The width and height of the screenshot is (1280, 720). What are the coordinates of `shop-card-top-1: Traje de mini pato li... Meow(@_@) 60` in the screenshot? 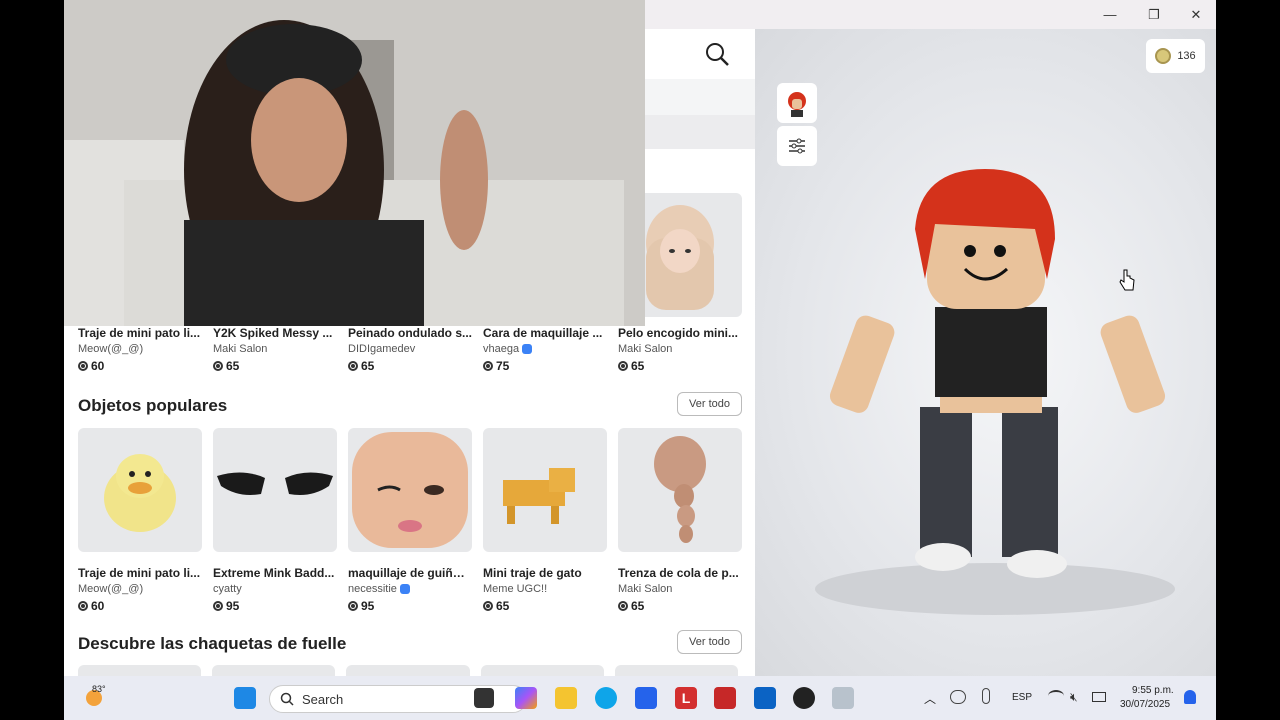 It's located at (140, 349).